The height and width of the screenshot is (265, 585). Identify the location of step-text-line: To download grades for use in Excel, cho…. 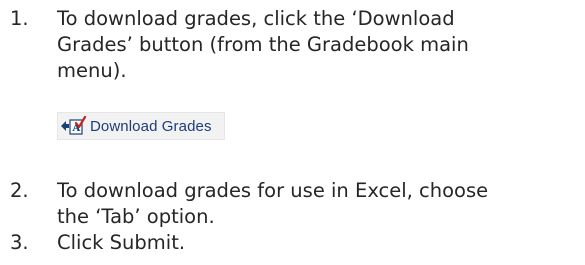
(273, 190).